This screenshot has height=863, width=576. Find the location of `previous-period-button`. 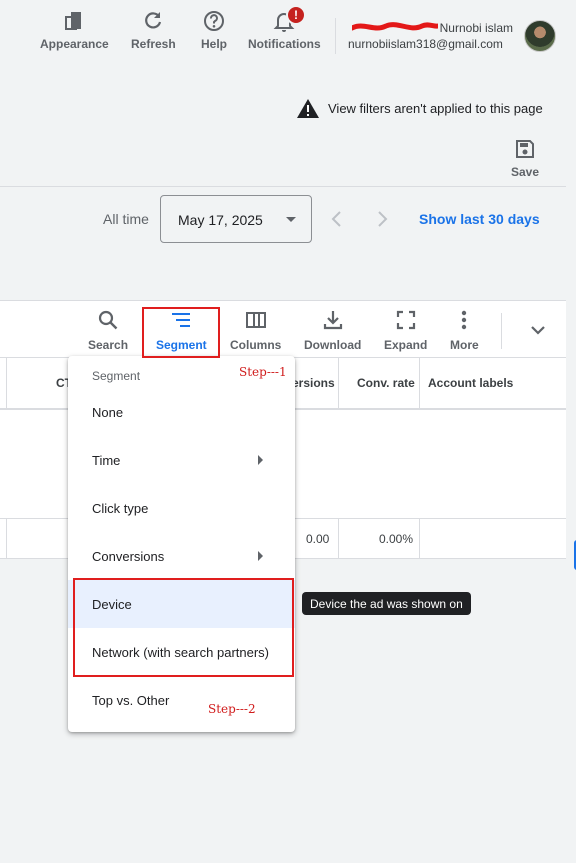

previous-period-button is located at coordinates (336, 219).